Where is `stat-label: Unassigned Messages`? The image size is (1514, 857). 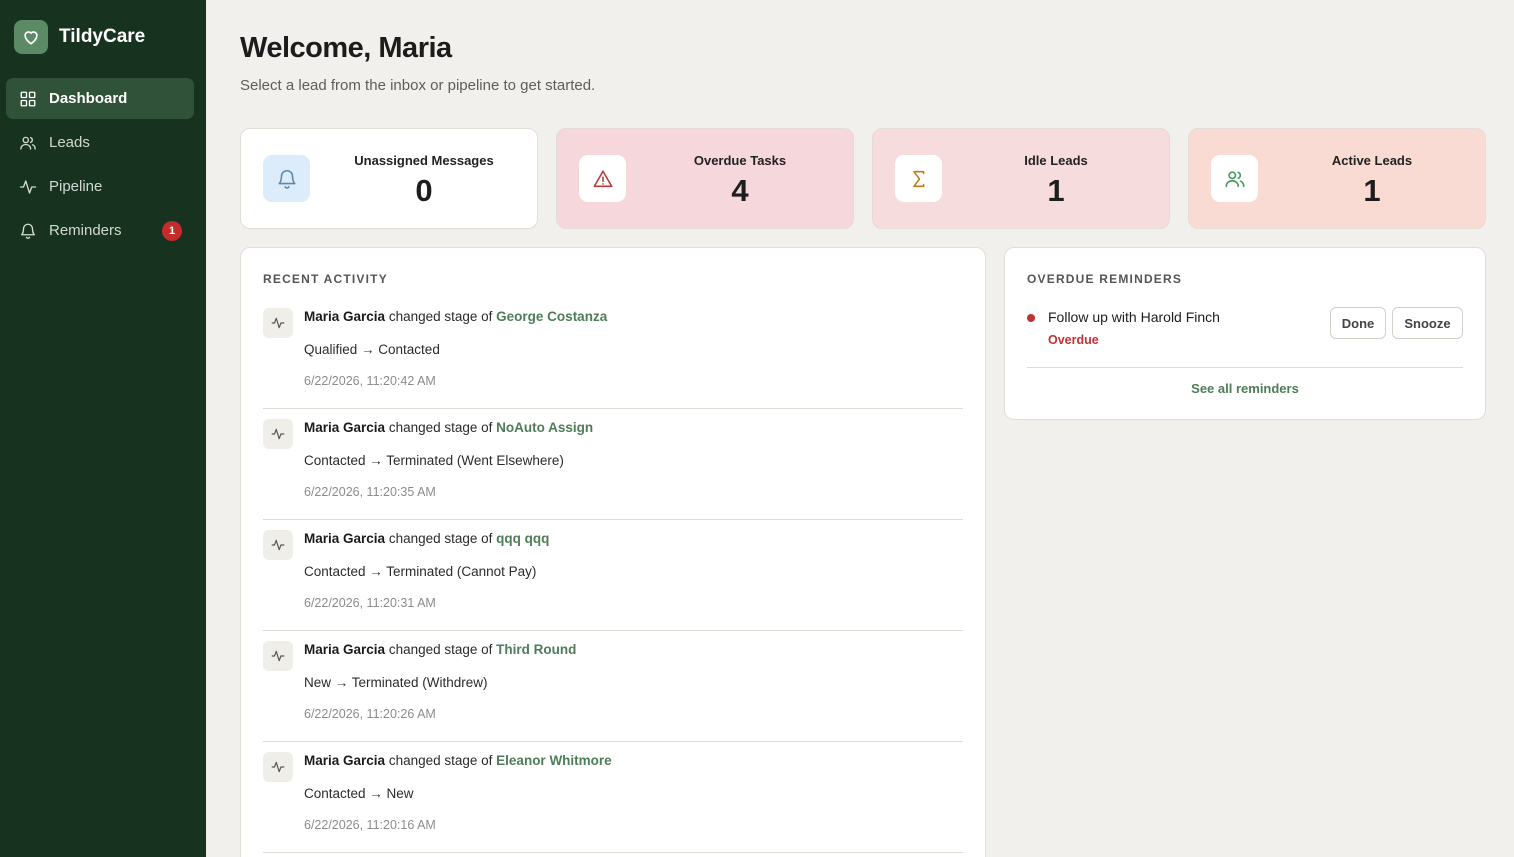 stat-label: Unassigned Messages is located at coordinates (424, 160).